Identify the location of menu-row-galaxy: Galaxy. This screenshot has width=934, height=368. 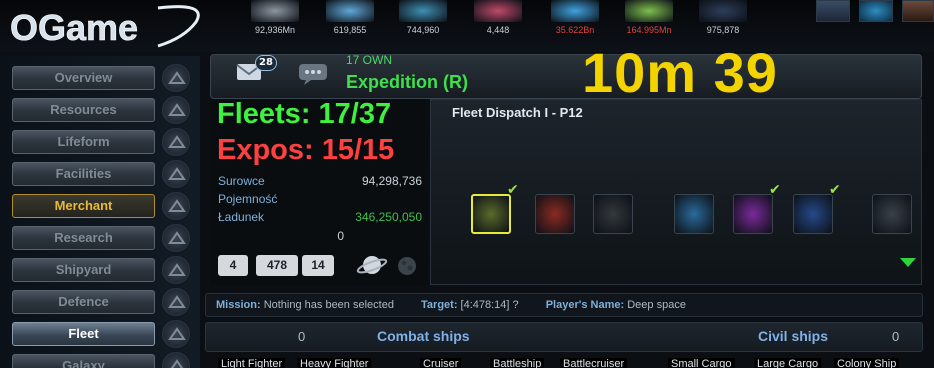
(100, 359).